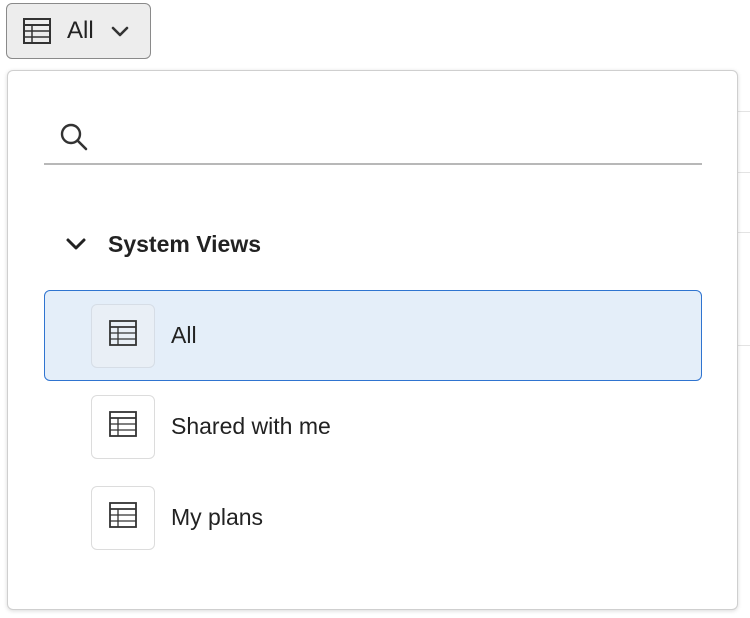  What do you see at coordinates (402, 137) in the screenshot?
I see `search-input` at bounding box center [402, 137].